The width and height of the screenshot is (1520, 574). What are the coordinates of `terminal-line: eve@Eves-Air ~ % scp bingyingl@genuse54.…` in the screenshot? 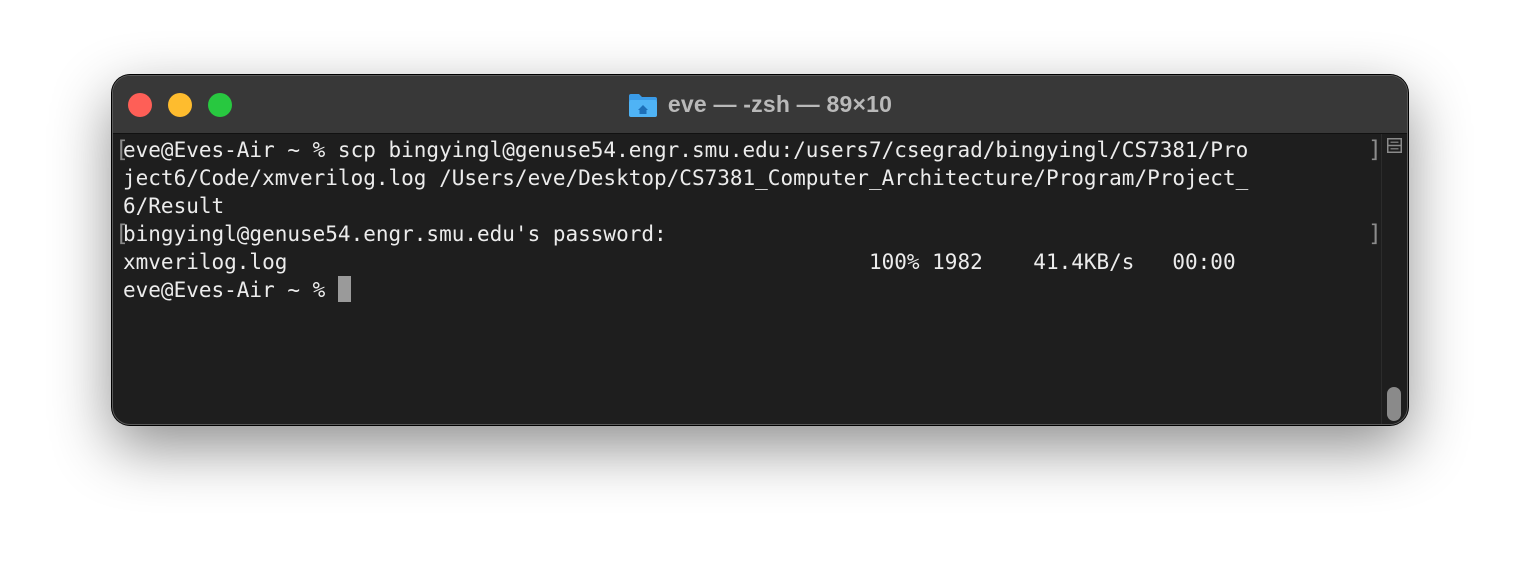 It's located at (686, 150).